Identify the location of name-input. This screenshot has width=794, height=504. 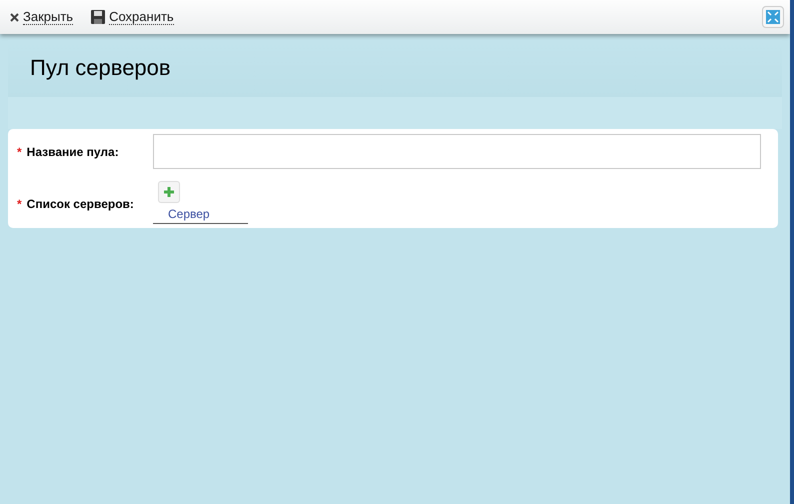
(457, 151).